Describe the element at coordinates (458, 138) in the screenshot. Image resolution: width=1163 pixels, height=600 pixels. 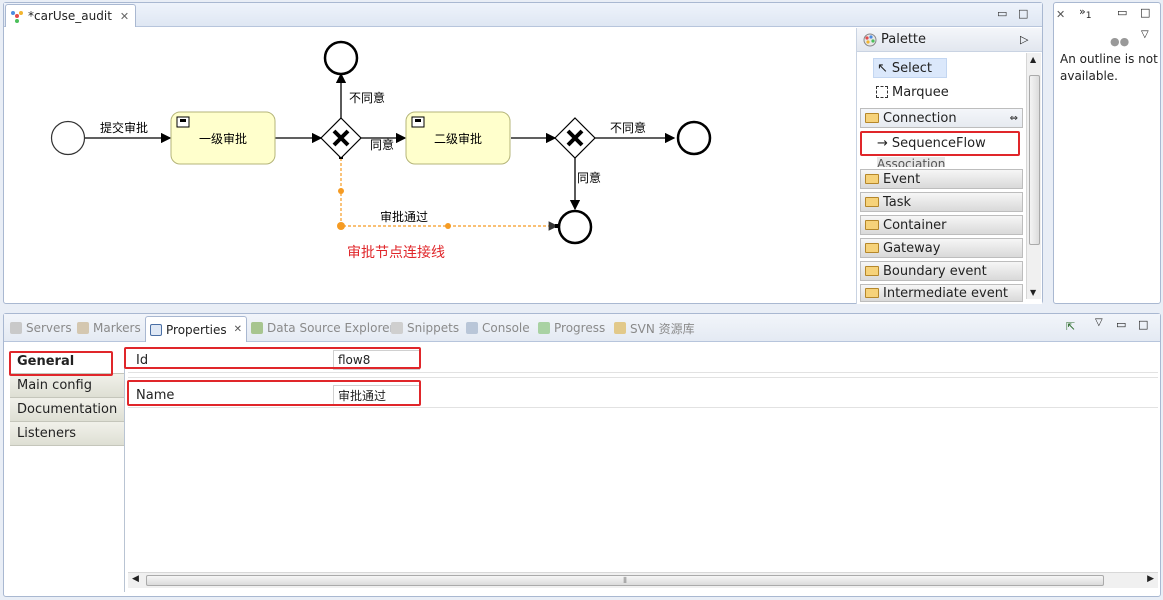
I see `task-level2-label: 二级审批` at that location.